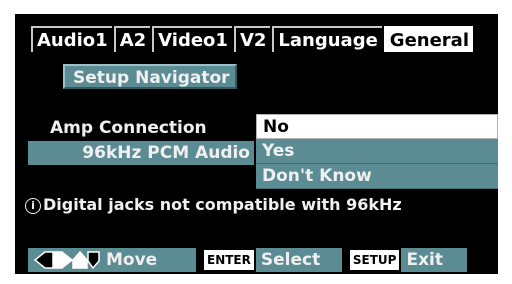 This screenshot has width=512, height=284. I want to click on tab-a2: A2, so click(132, 39).